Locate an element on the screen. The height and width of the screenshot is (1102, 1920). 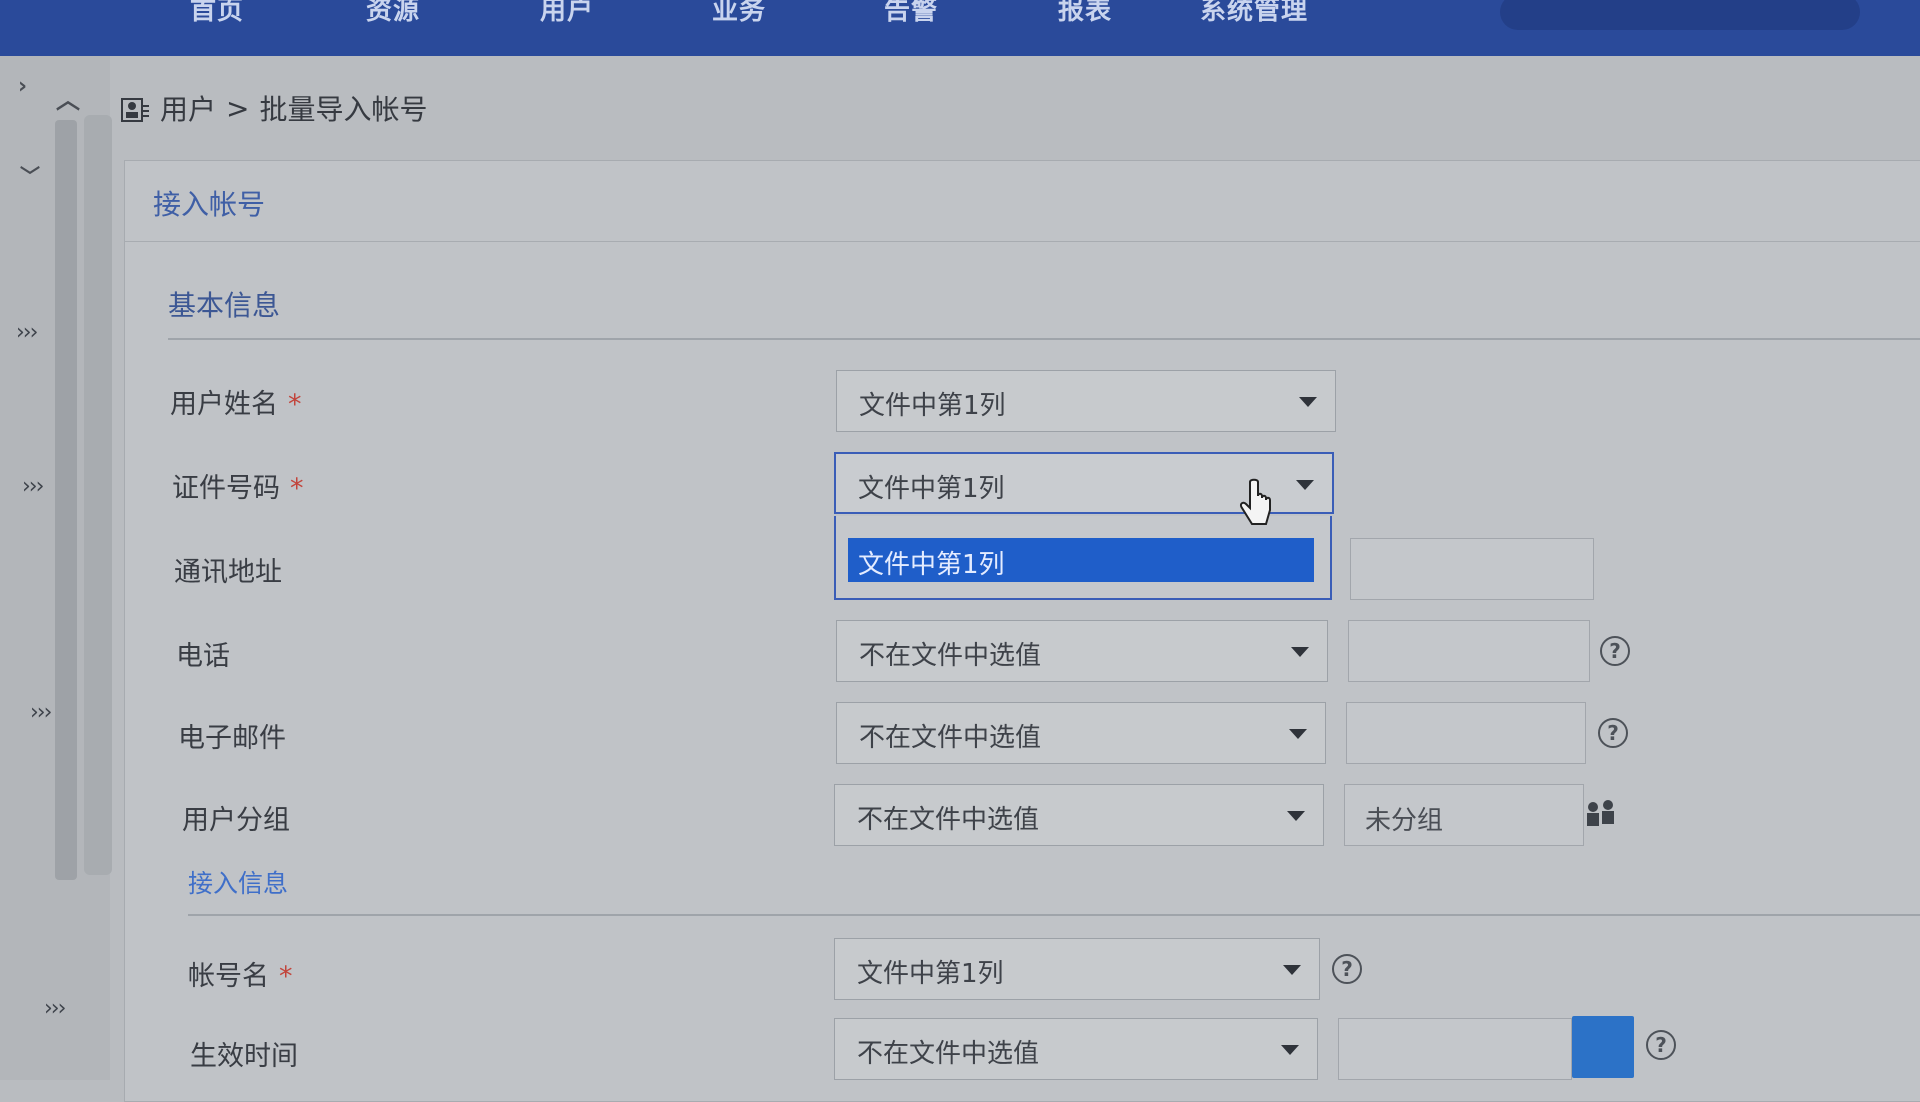
user-group-icon is located at coordinates (1601, 813).